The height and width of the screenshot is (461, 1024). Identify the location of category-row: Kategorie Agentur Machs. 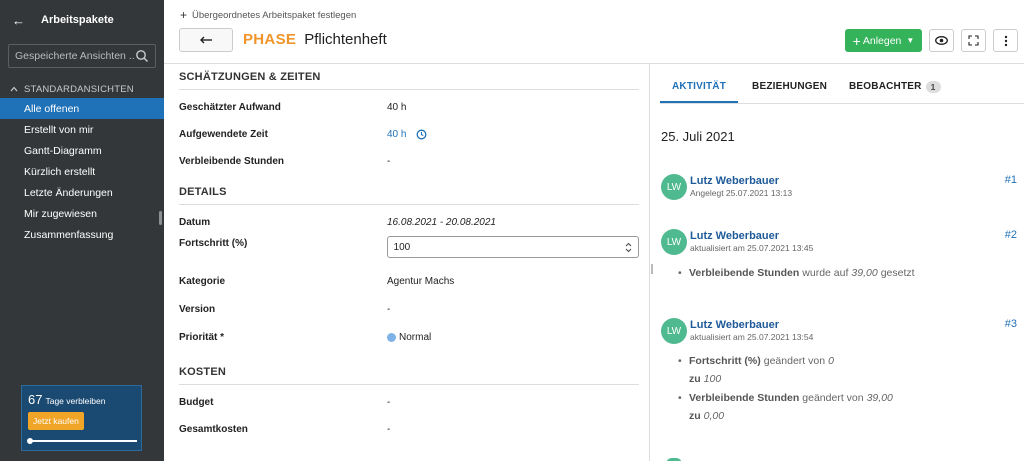
(409, 281).